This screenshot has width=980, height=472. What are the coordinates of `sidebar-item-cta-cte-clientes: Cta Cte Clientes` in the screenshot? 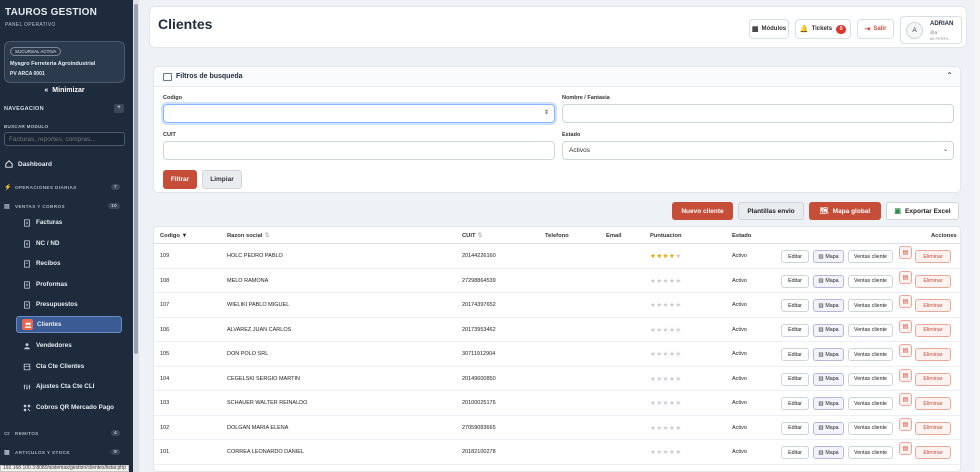 It's located at (69, 366).